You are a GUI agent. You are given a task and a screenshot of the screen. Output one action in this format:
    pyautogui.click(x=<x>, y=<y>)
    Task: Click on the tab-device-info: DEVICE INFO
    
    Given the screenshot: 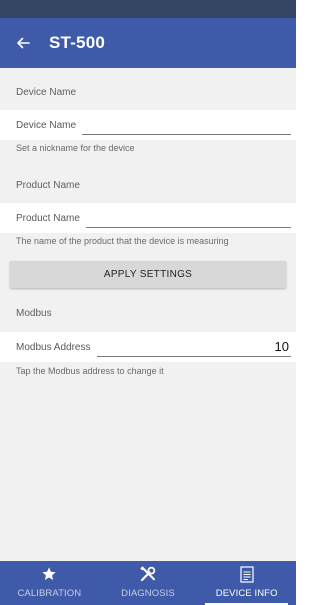 What is the action you would take?
    pyautogui.click(x=246, y=583)
    